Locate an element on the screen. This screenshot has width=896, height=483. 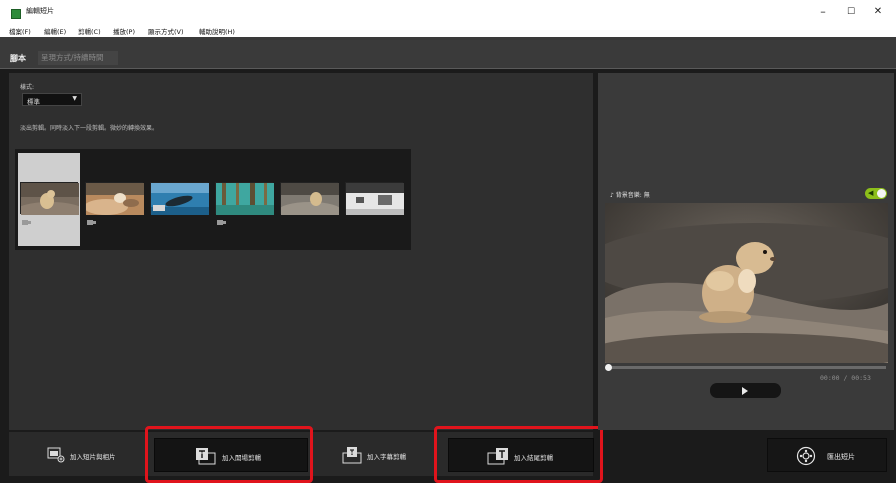
menu-edit: 編輯(E) is located at coordinates (55, 31).